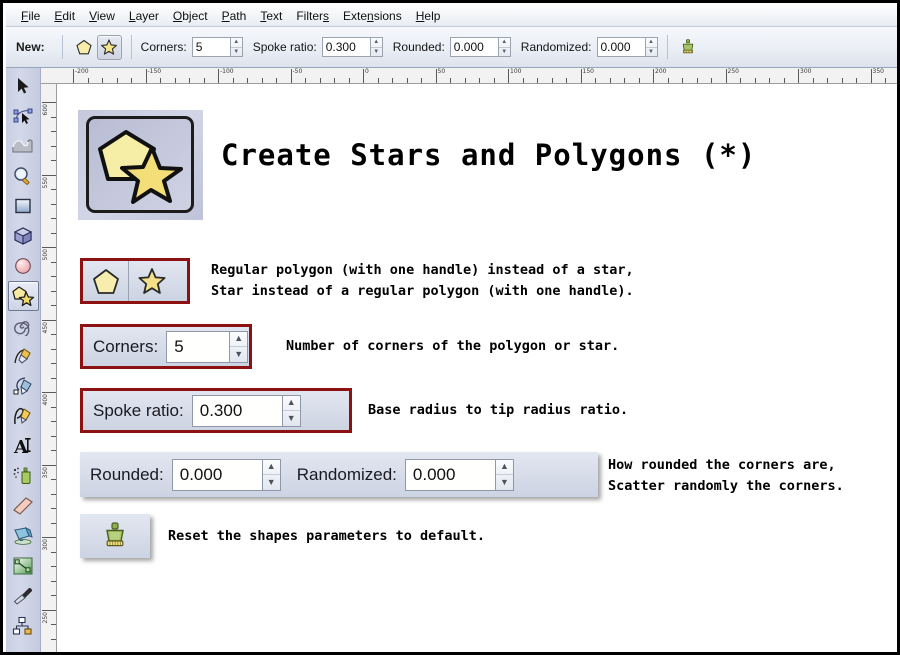 The image size is (900, 655). What do you see at coordinates (504, 467) in the screenshot?
I see `help-randomized-spin-up-icon: ▲` at bounding box center [504, 467].